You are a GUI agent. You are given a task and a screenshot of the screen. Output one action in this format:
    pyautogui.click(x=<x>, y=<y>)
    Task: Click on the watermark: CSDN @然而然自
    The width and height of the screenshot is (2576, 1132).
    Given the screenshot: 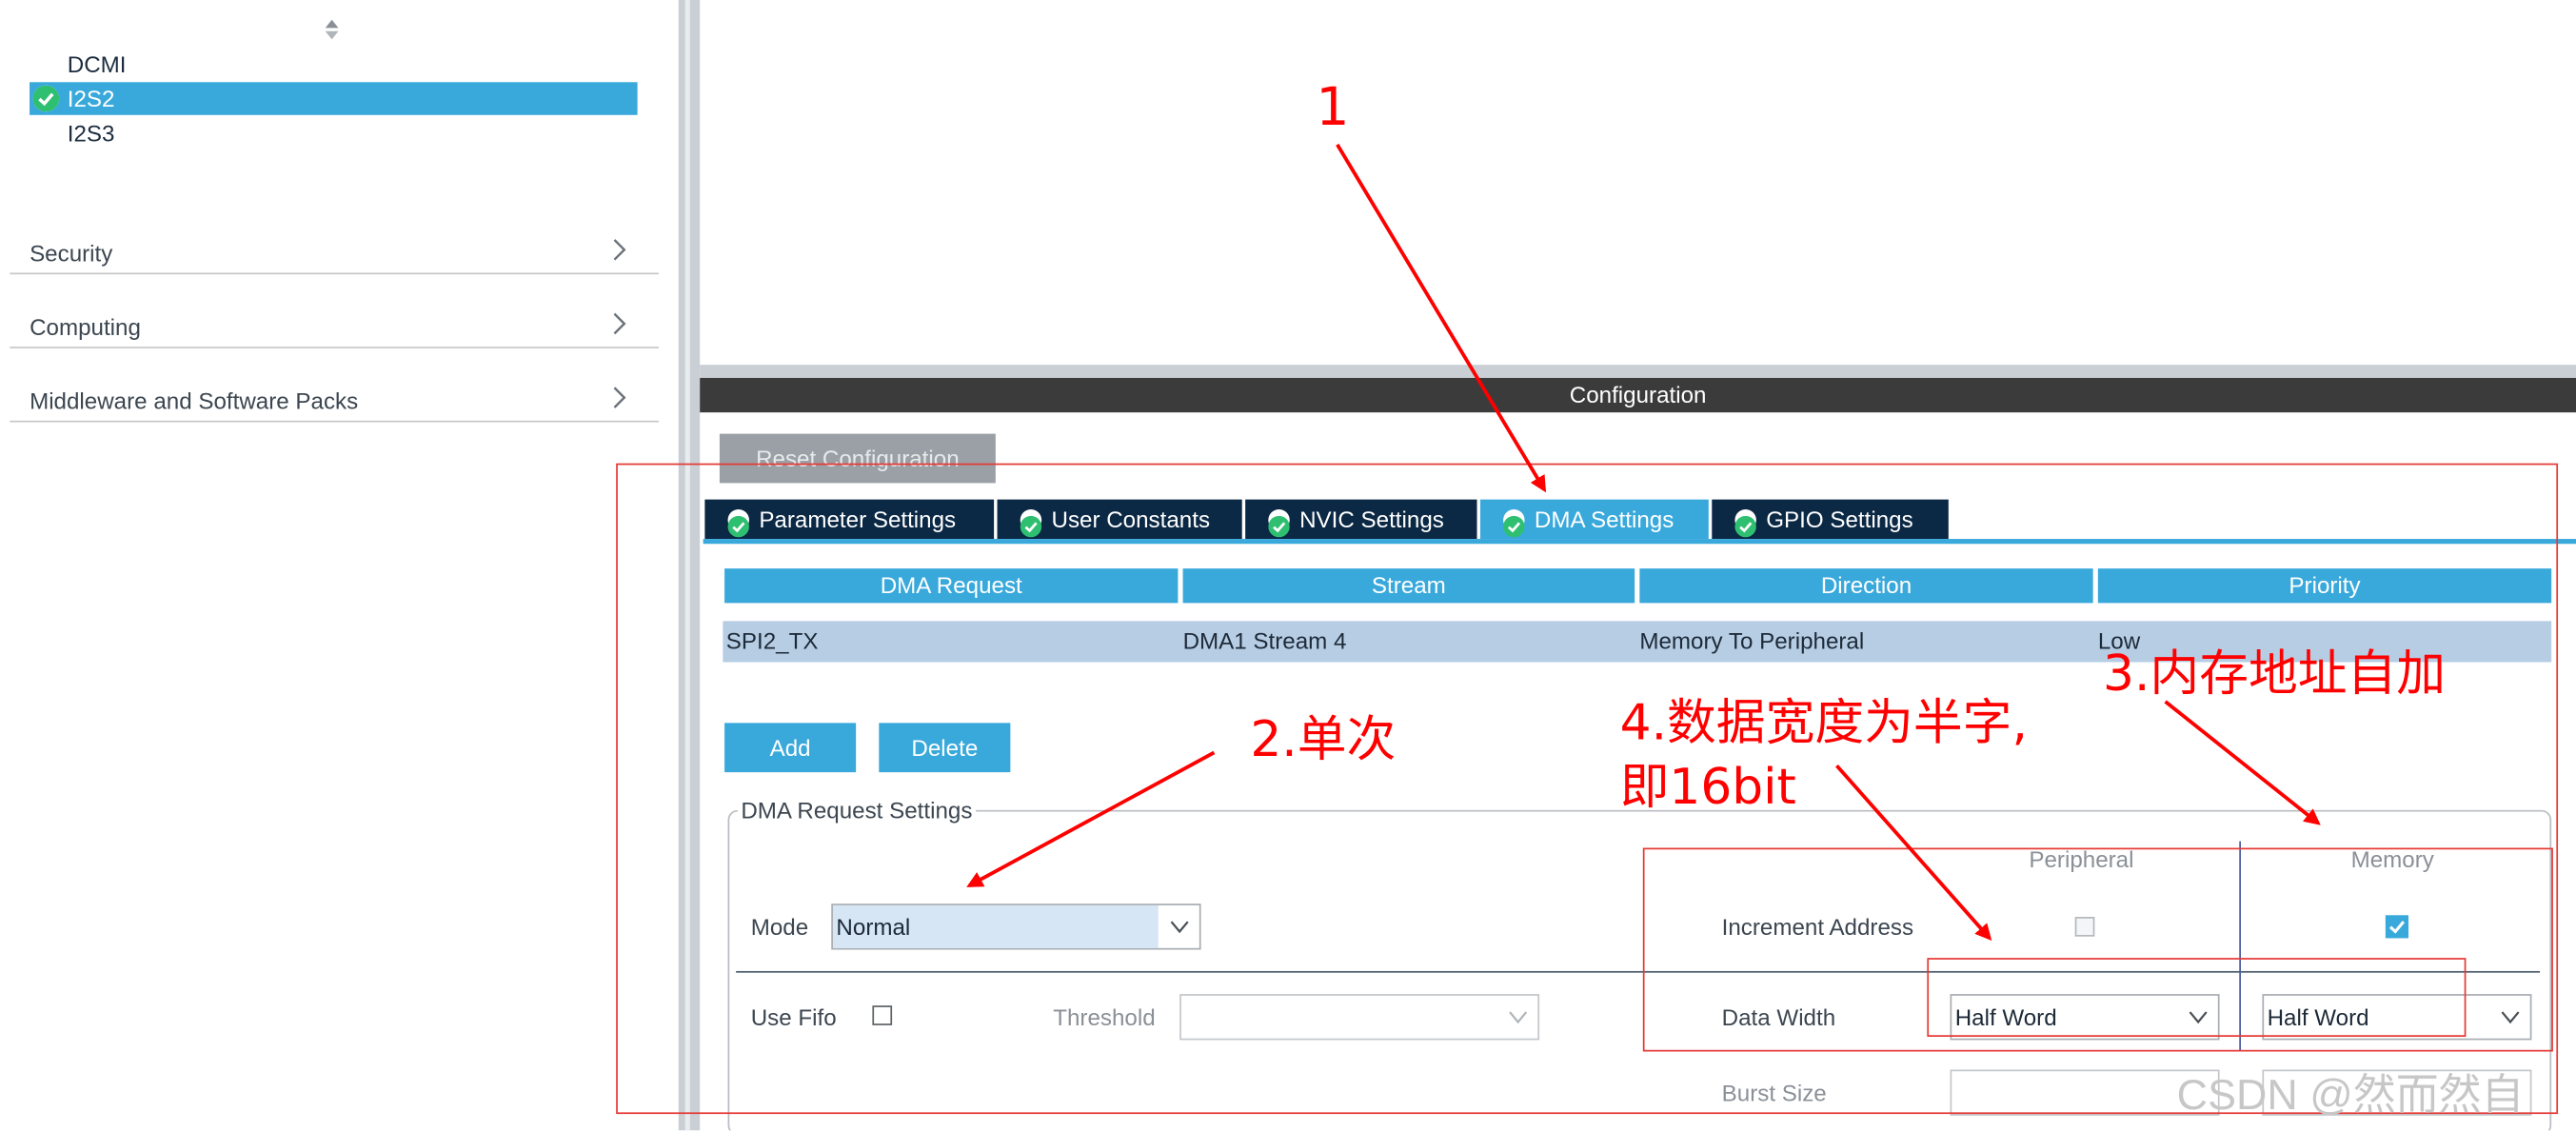 What is the action you would take?
    pyautogui.click(x=2350, y=1094)
    